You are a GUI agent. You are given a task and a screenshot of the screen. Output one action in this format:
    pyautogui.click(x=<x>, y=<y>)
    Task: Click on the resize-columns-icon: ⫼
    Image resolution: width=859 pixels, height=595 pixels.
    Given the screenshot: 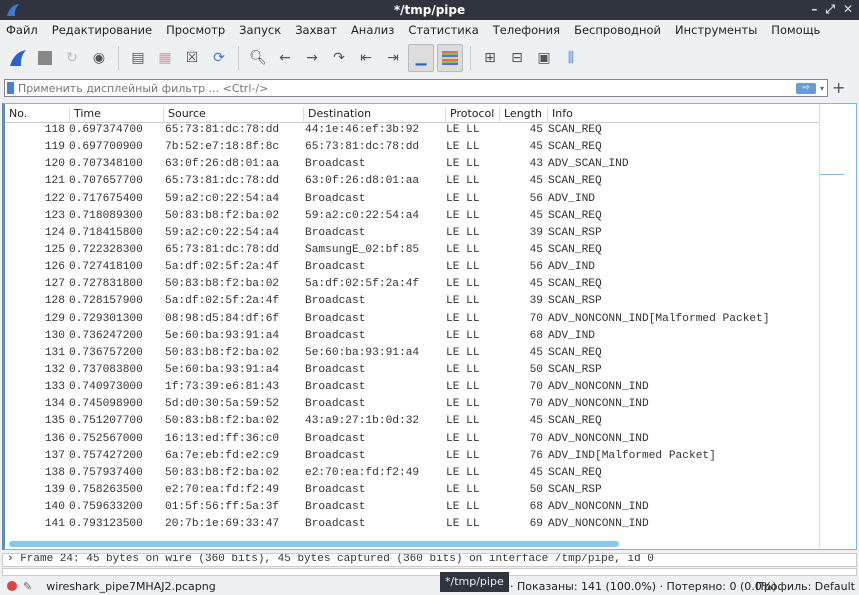 What is the action you would take?
    pyautogui.click(x=571, y=58)
    